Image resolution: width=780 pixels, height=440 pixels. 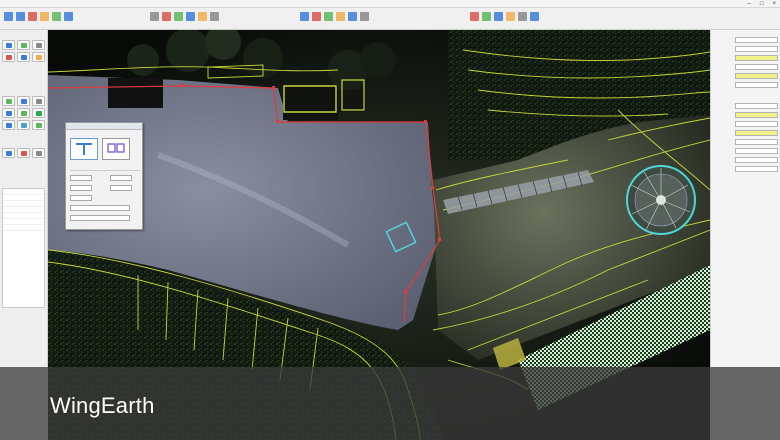 I want to click on product-name: WingEarth, so click(x=102, y=405).